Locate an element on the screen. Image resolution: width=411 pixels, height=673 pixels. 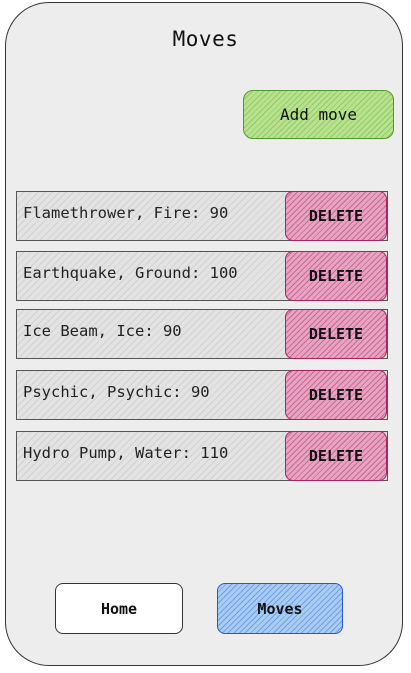
move-label: Earthquake, Ground: 100 is located at coordinates (130, 273).